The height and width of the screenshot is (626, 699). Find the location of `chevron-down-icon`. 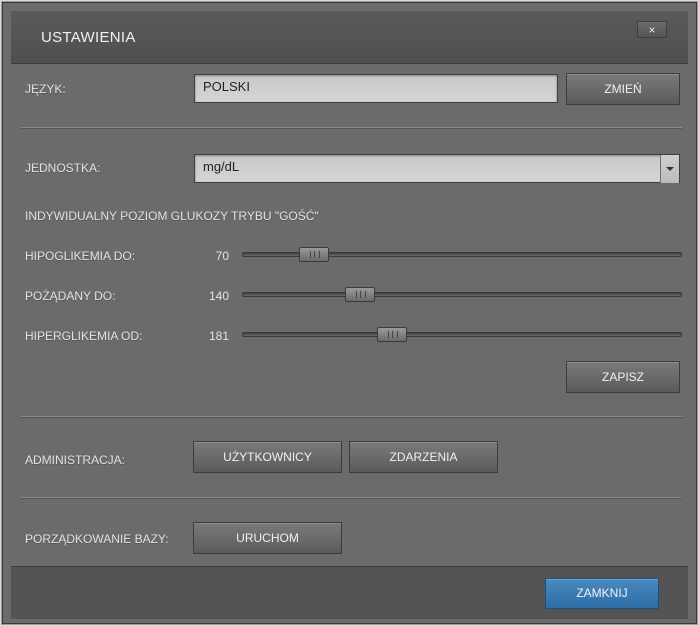

chevron-down-icon is located at coordinates (669, 169).